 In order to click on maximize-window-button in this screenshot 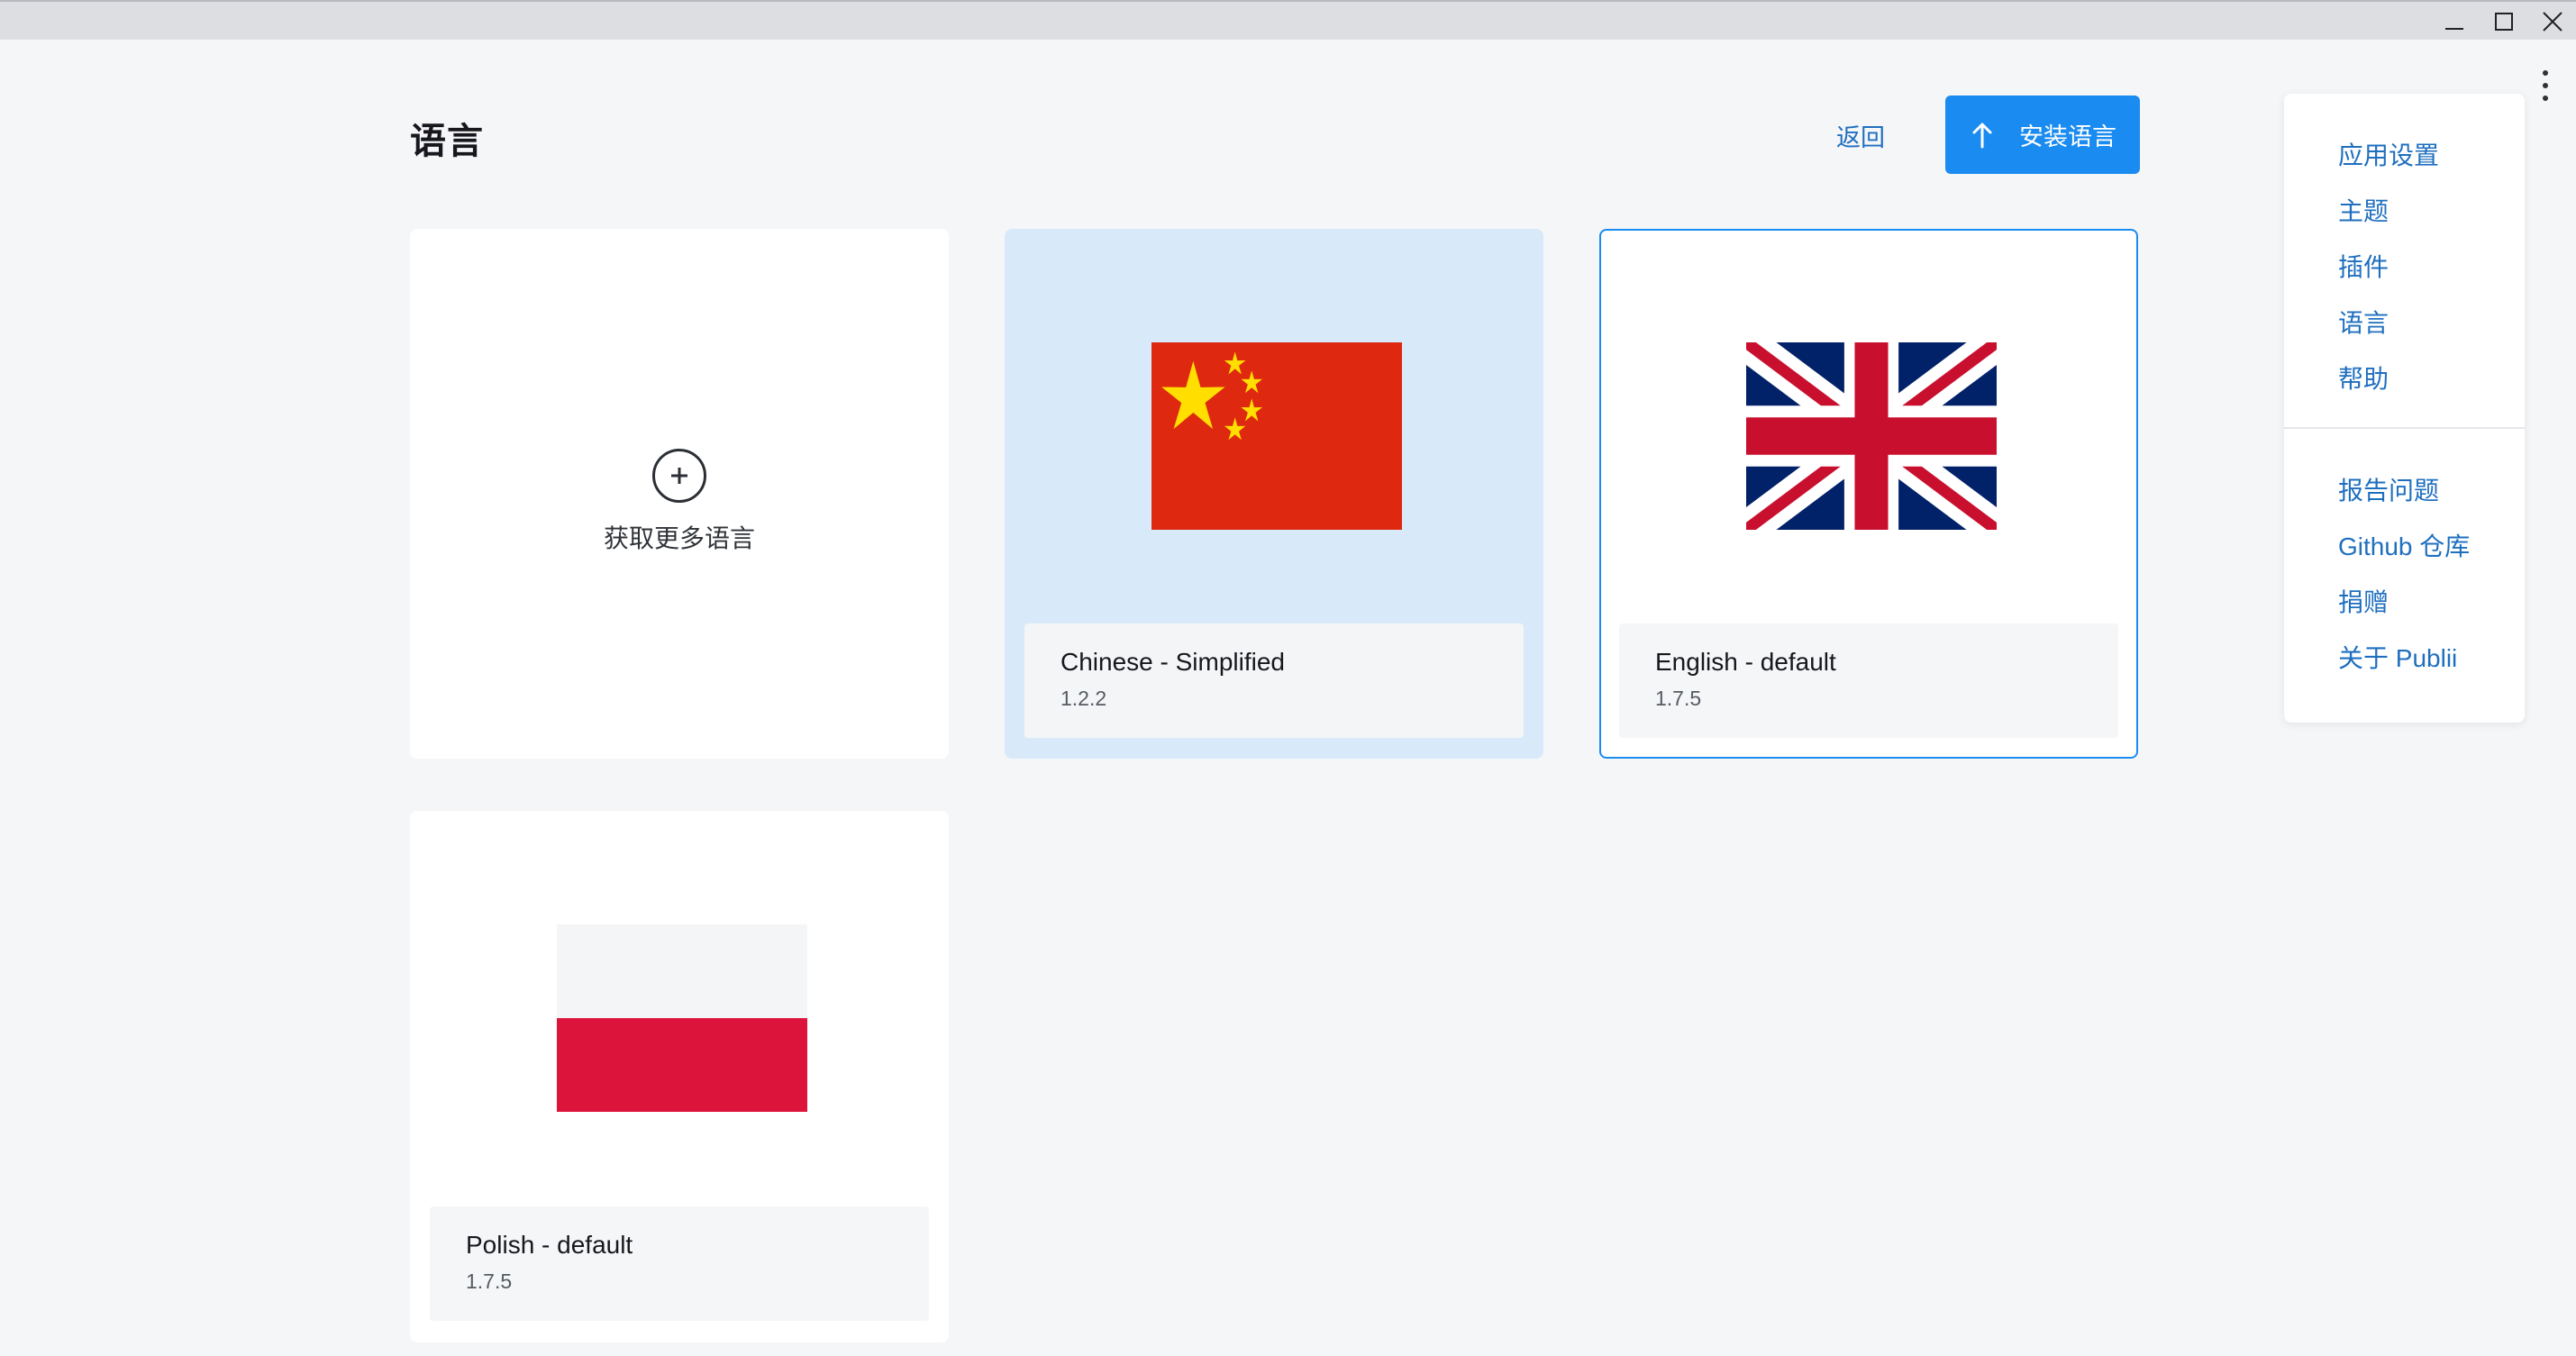, I will do `click(2504, 21)`.